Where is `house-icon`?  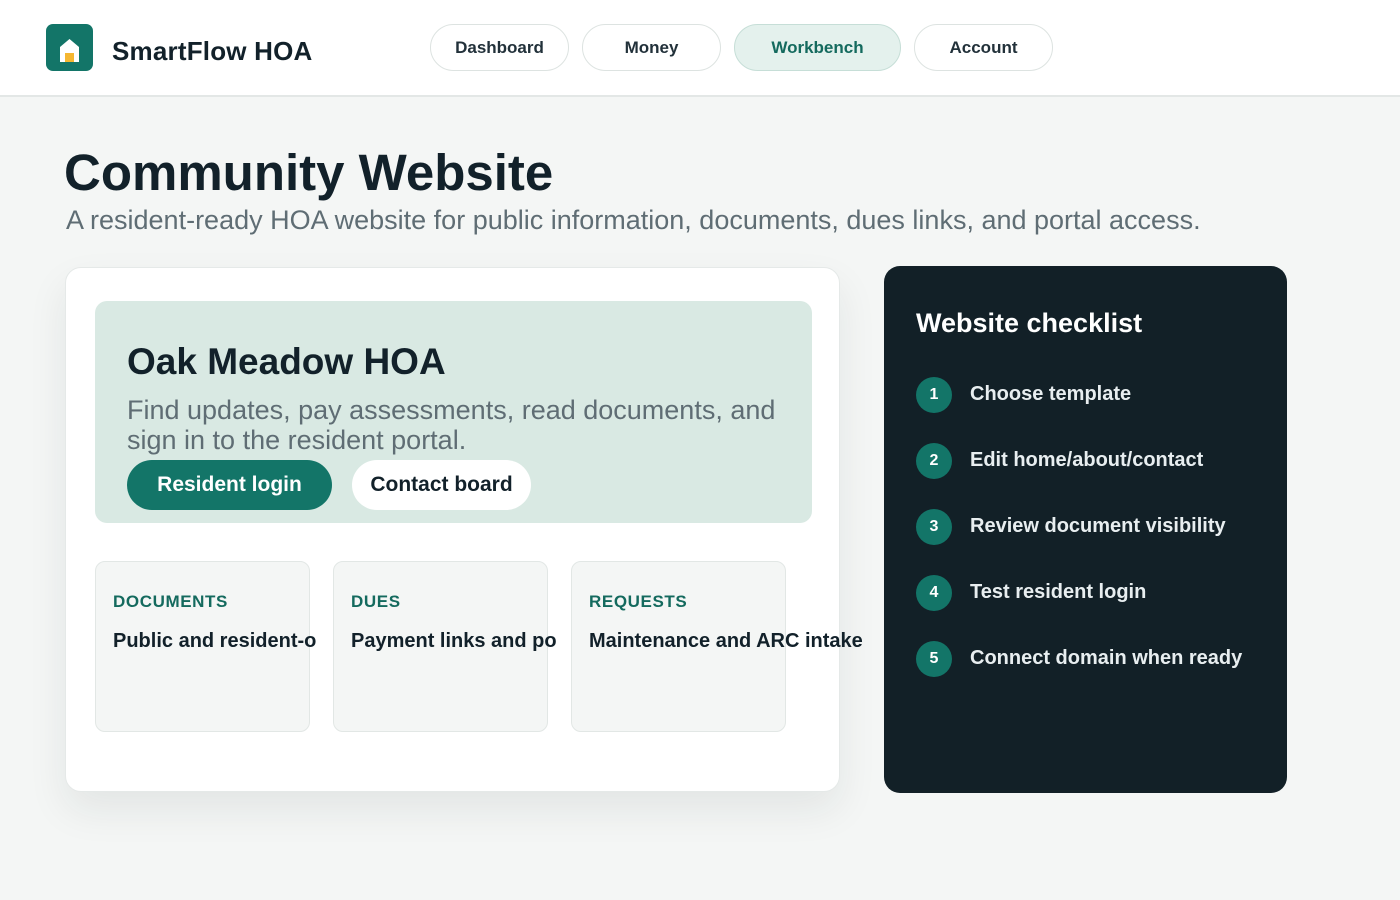
house-icon is located at coordinates (69, 47).